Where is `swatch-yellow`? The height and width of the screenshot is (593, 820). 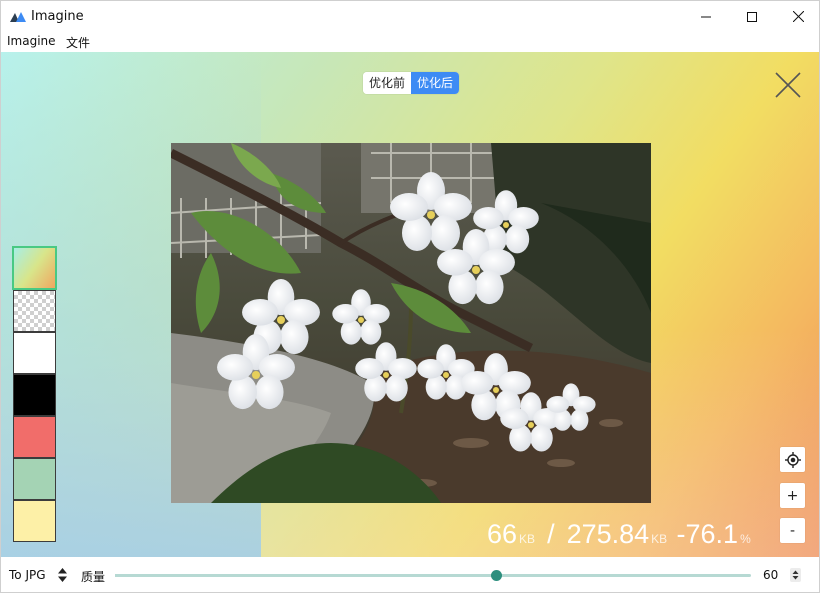 swatch-yellow is located at coordinates (34, 521).